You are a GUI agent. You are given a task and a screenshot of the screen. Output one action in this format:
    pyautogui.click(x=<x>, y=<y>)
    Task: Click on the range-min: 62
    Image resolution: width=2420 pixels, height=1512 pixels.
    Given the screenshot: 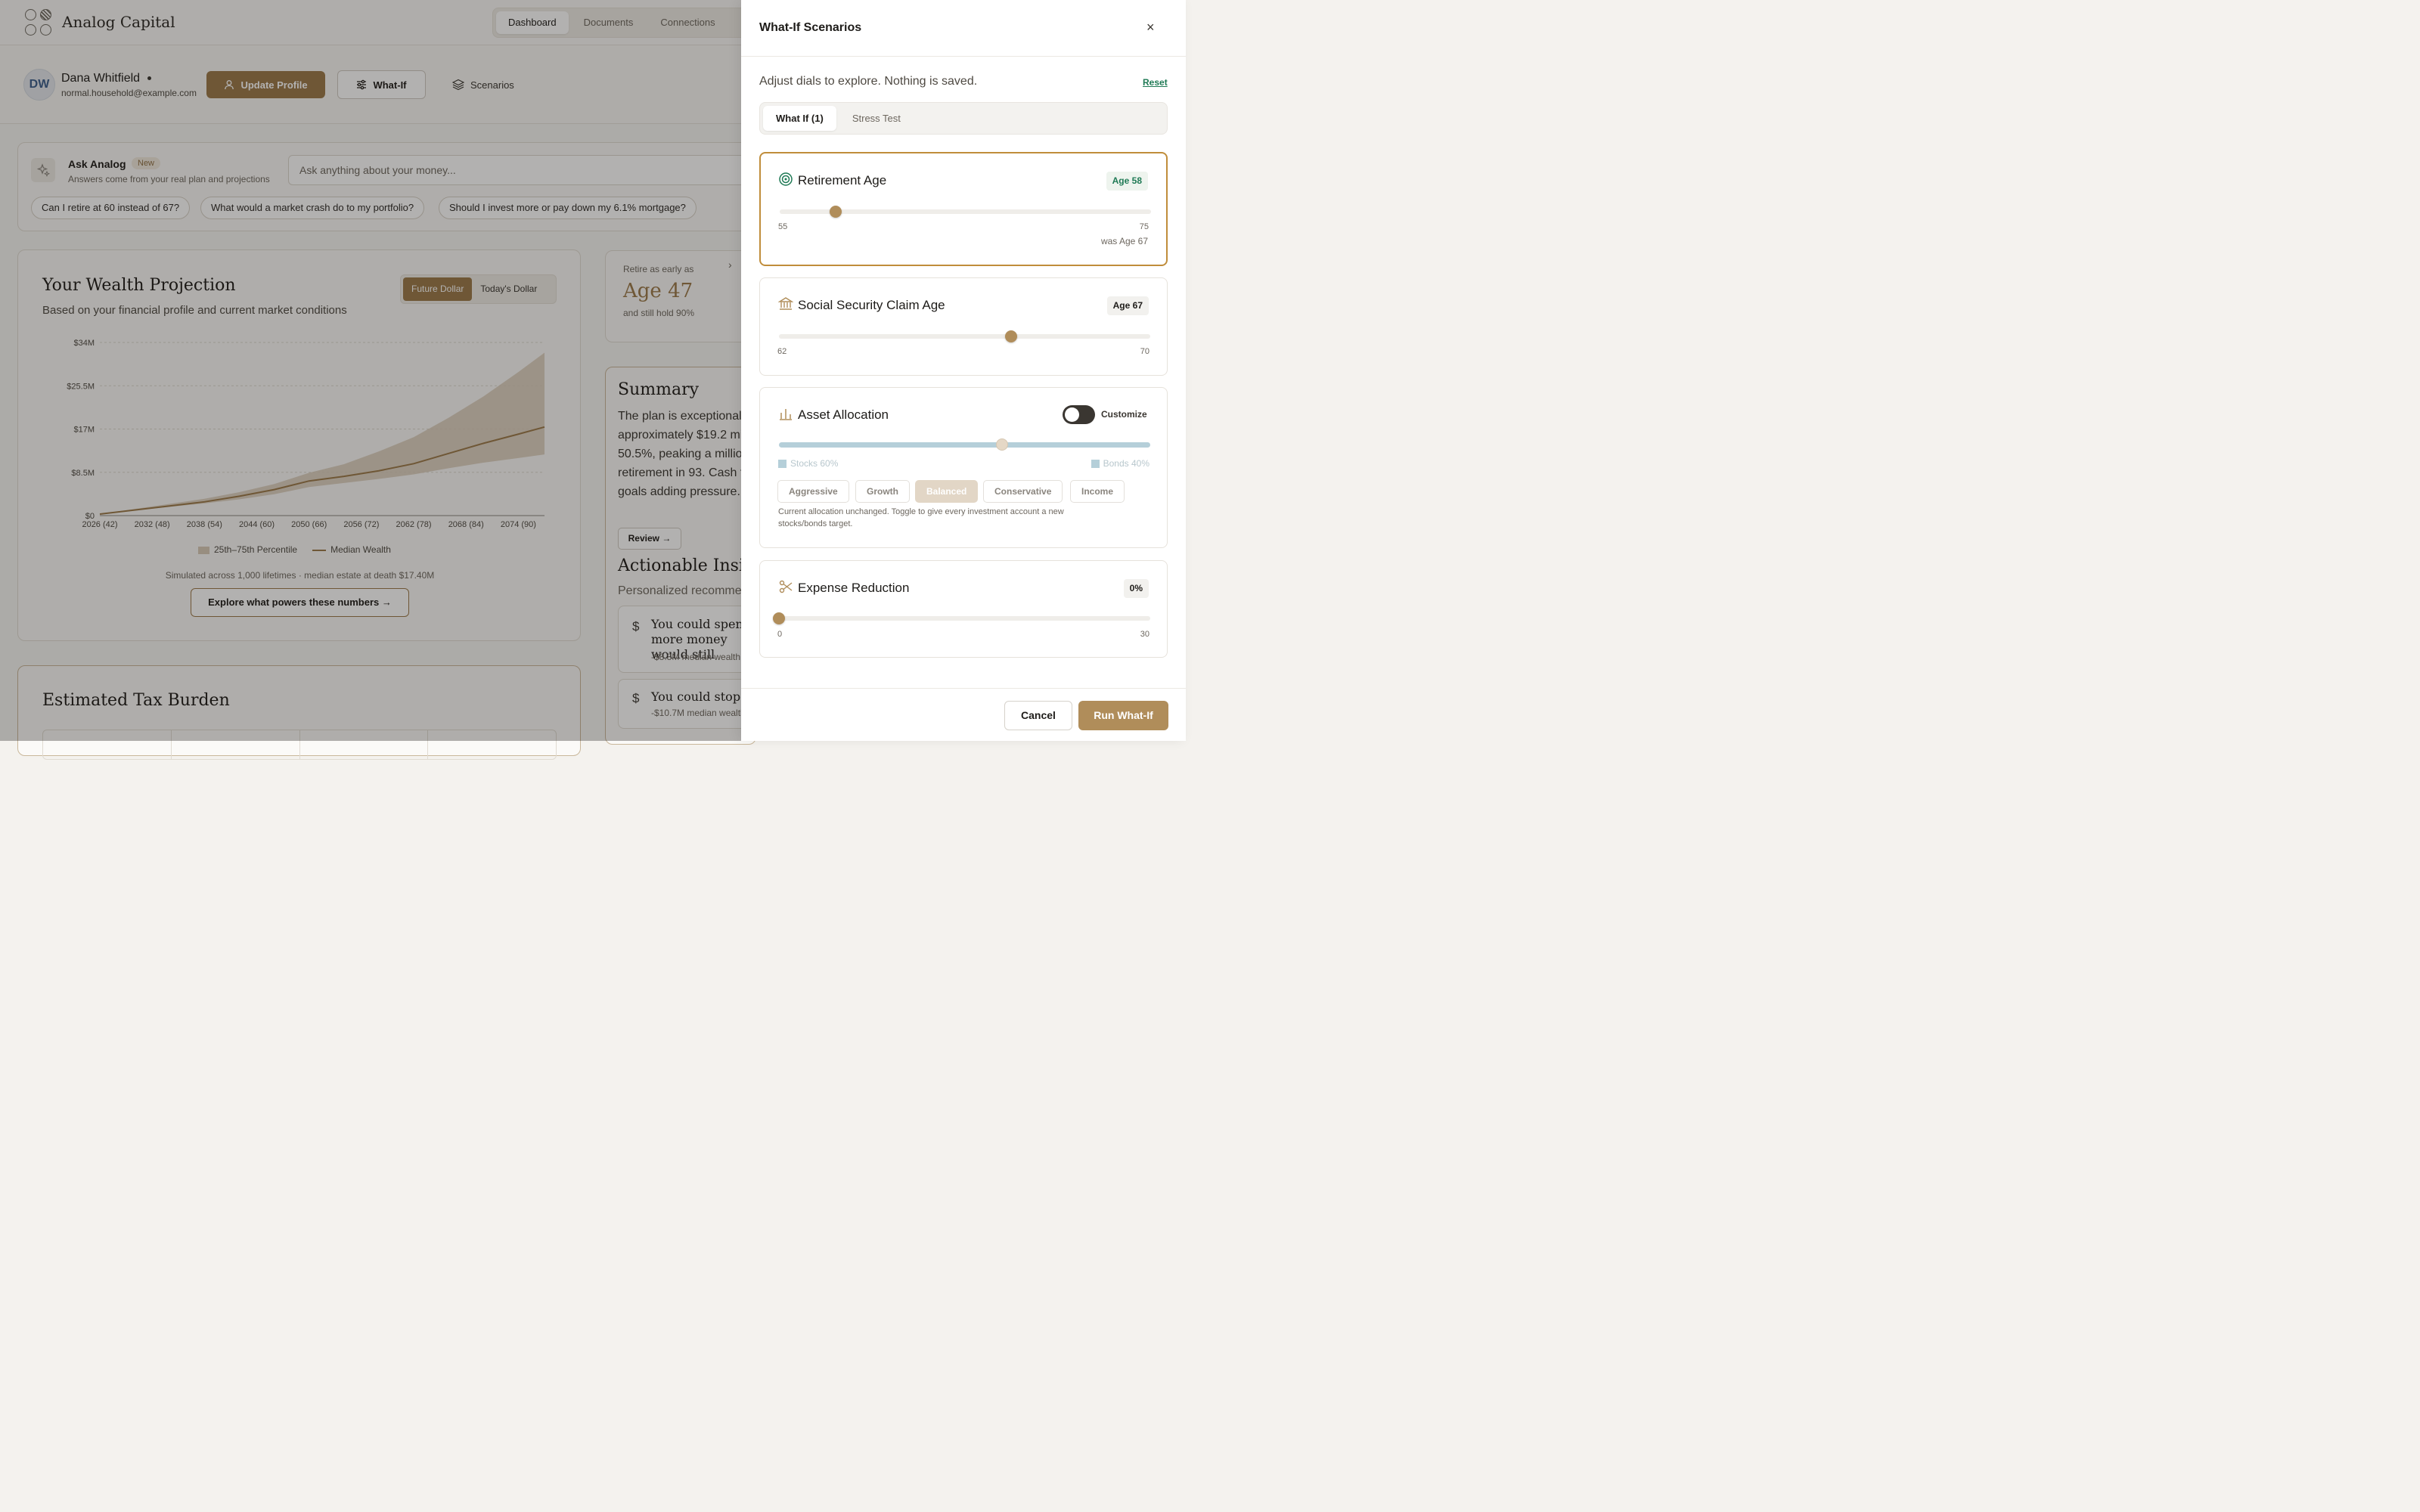 What is the action you would take?
    pyautogui.click(x=782, y=351)
    